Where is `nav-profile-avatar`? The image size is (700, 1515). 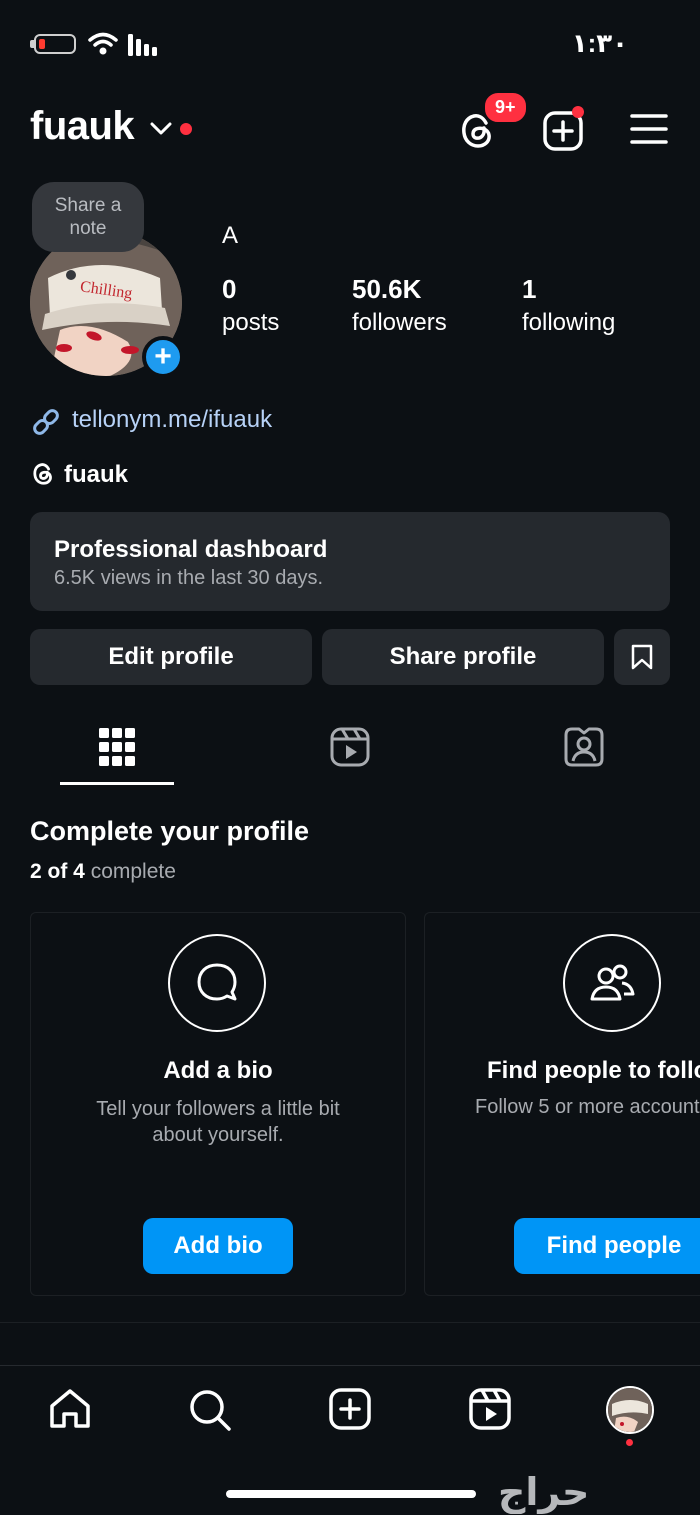
nav-profile-avatar is located at coordinates (630, 1410).